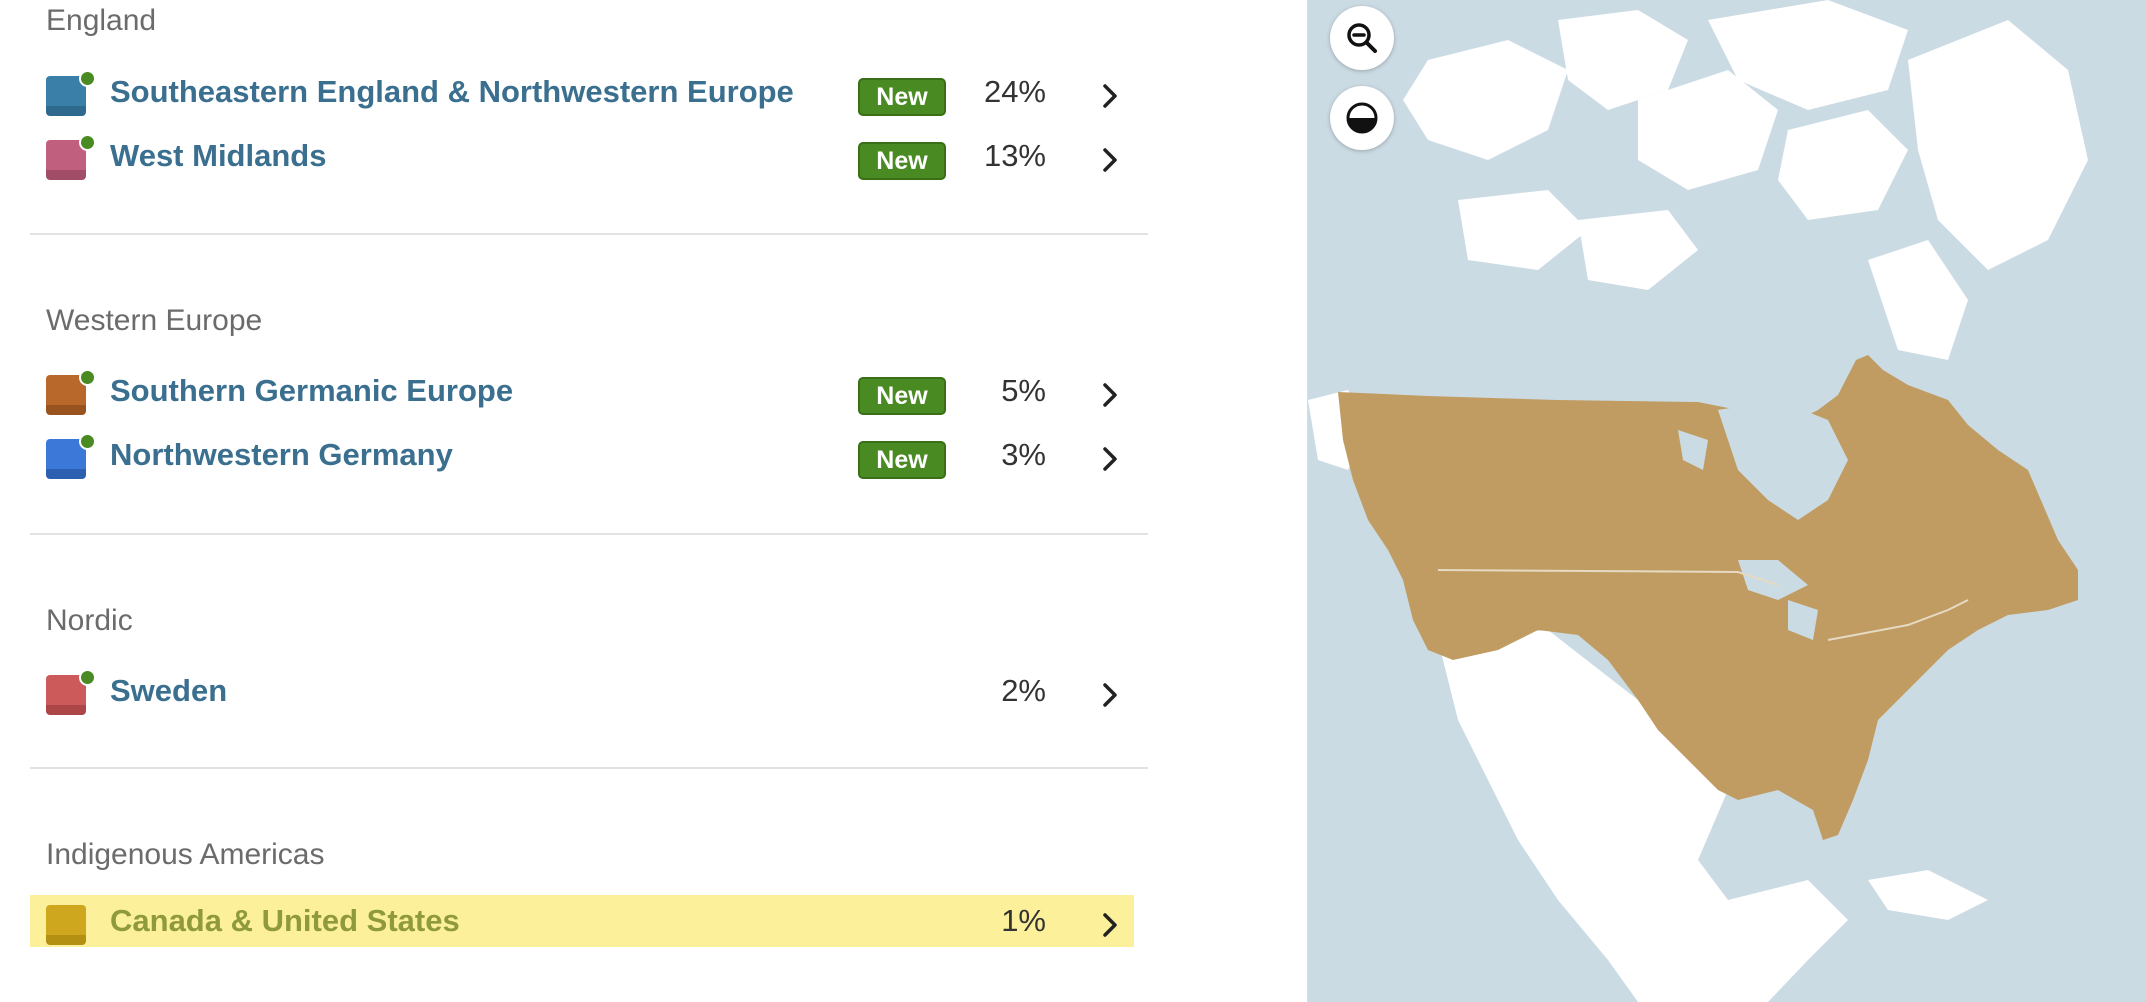  Describe the element at coordinates (1023, 690) in the screenshot. I see `region-percent: 2%` at that location.